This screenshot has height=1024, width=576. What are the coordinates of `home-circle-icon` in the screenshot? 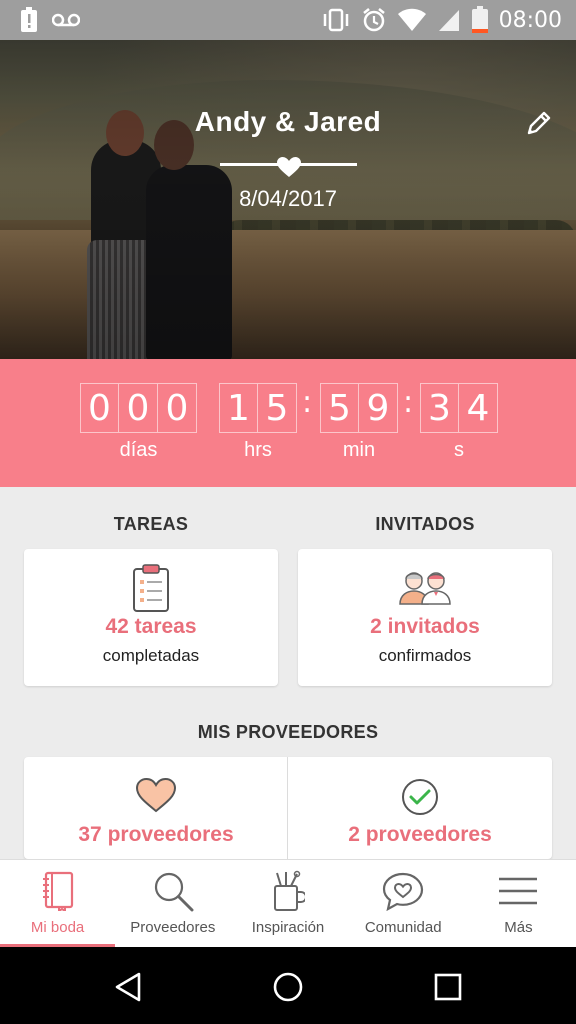 It's located at (288, 987).